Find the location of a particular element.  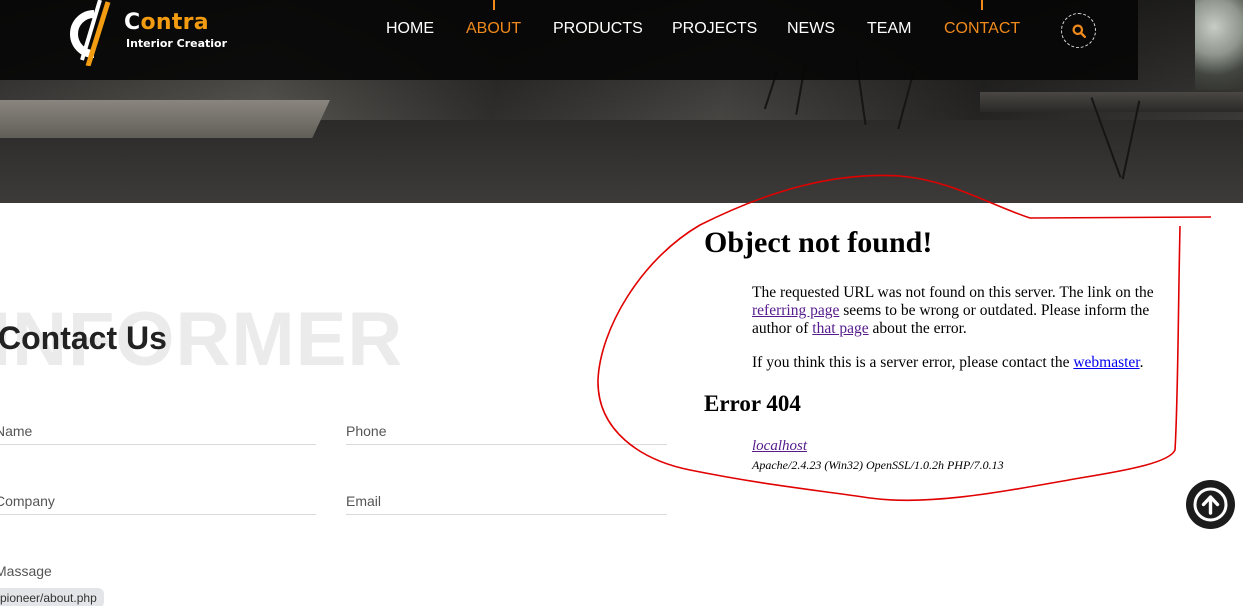

error-text: about the error. is located at coordinates (919, 328).